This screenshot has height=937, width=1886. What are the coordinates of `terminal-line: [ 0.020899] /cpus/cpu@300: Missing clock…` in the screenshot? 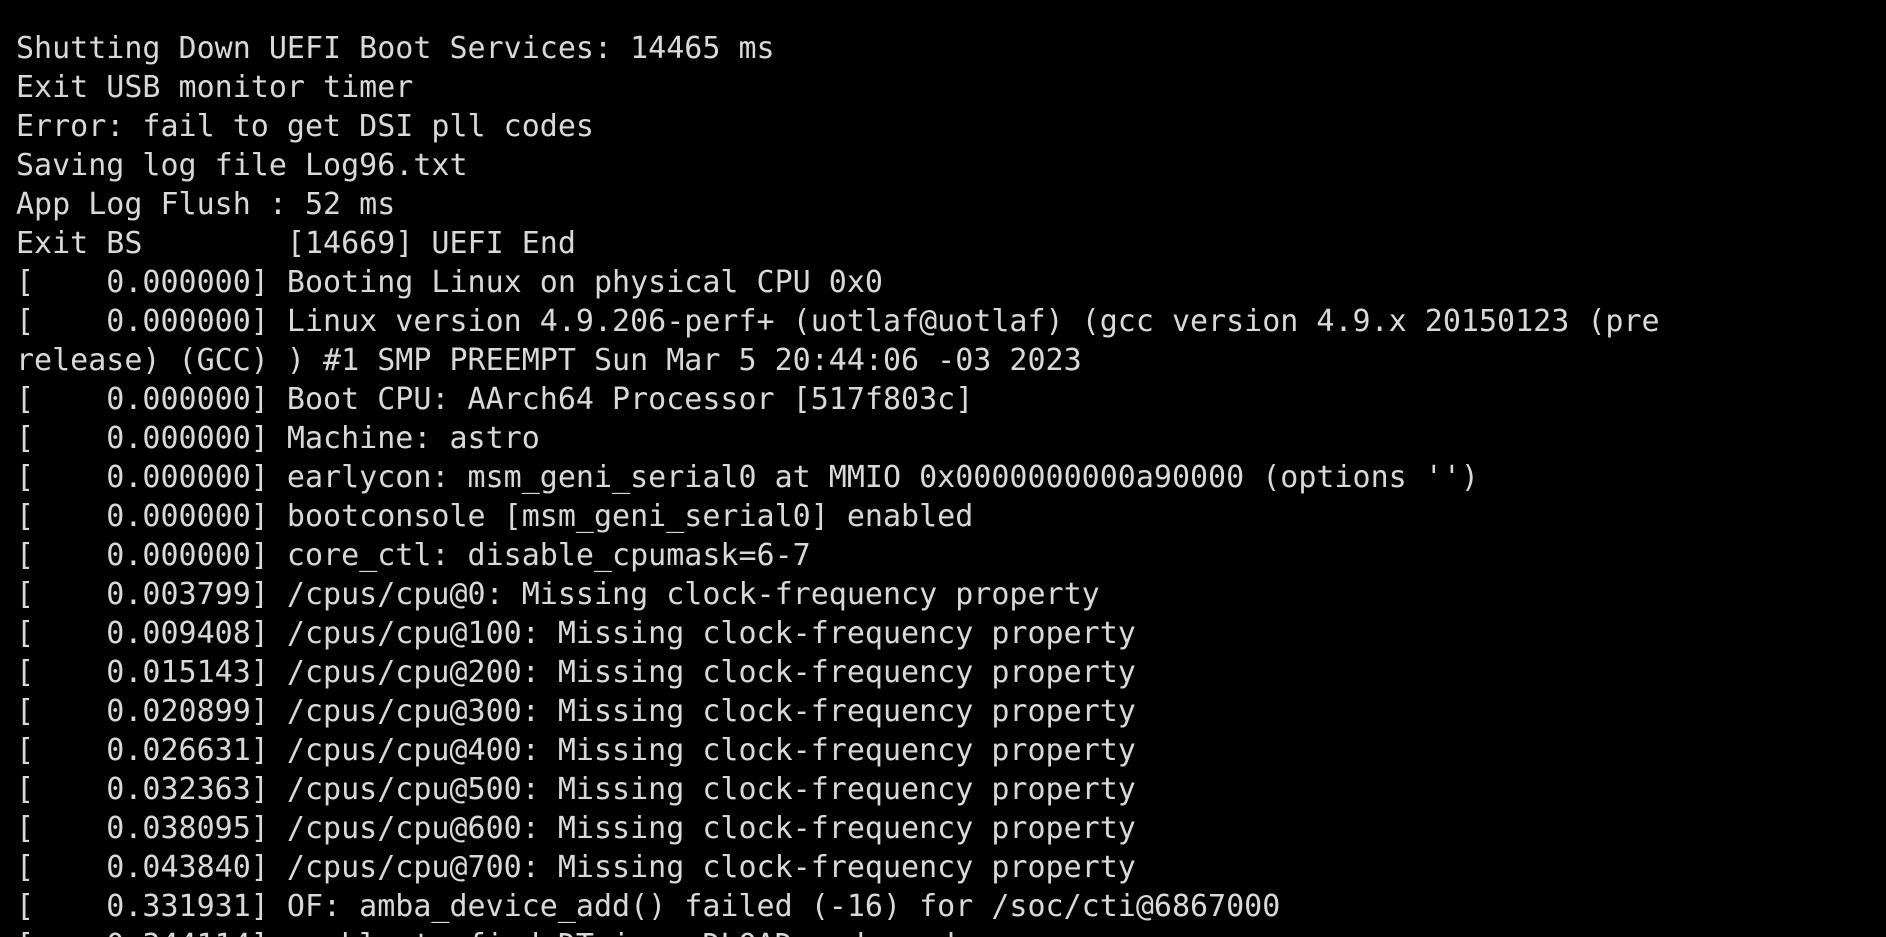 It's located at (576, 711).